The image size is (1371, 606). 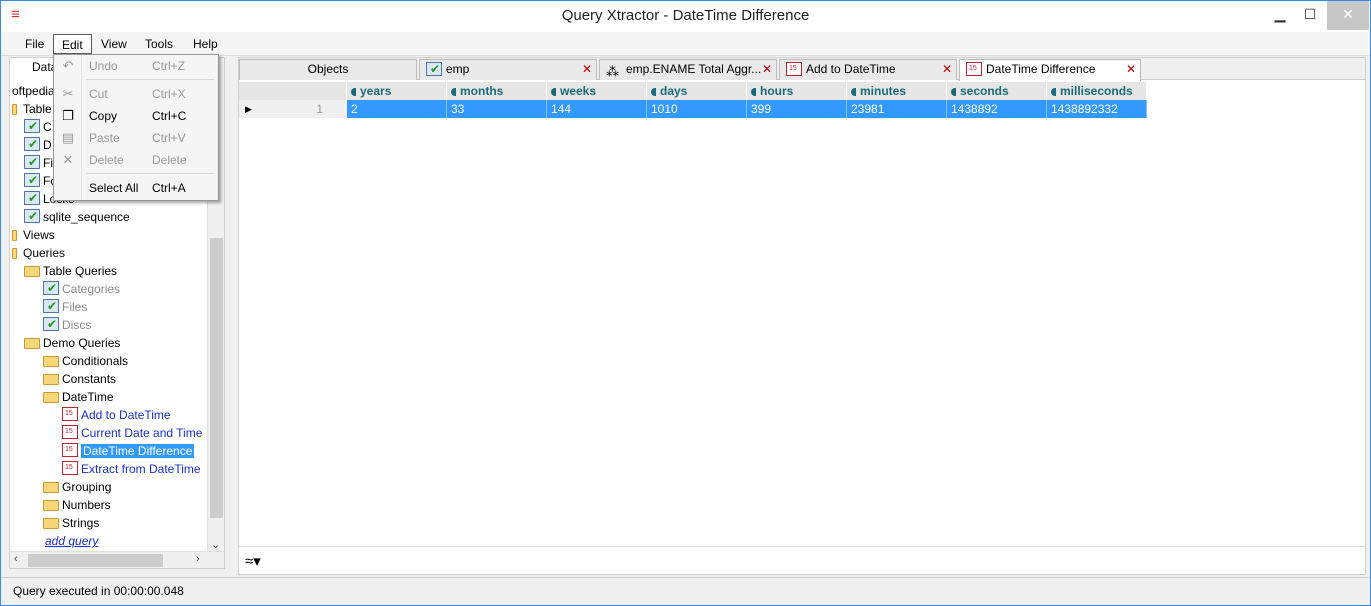 What do you see at coordinates (897, 91) in the screenshot?
I see `column-header: minutes` at bounding box center [897, 91].